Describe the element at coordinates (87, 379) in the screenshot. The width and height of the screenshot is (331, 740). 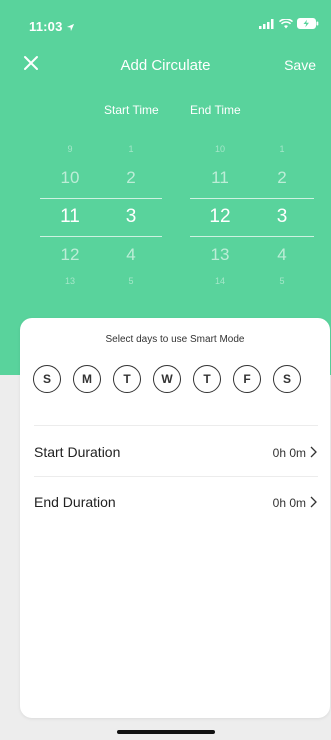
I see `day-monday: M` at that location.